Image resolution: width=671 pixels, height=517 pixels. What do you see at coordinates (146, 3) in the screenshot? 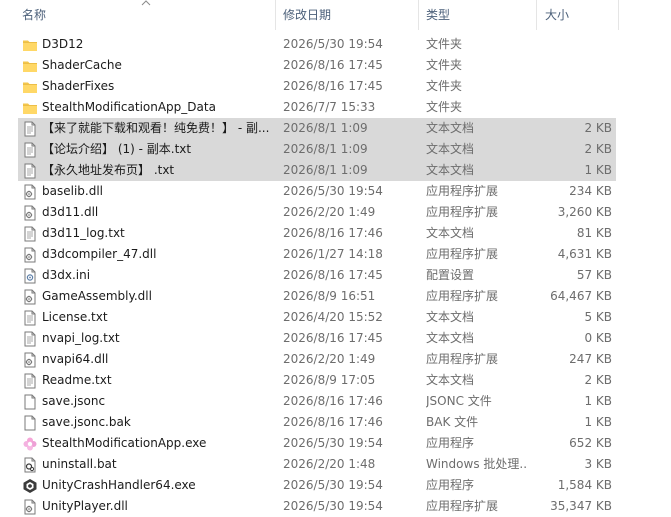
I see `sort-ascending-icon` at bounding box center [146, 3].